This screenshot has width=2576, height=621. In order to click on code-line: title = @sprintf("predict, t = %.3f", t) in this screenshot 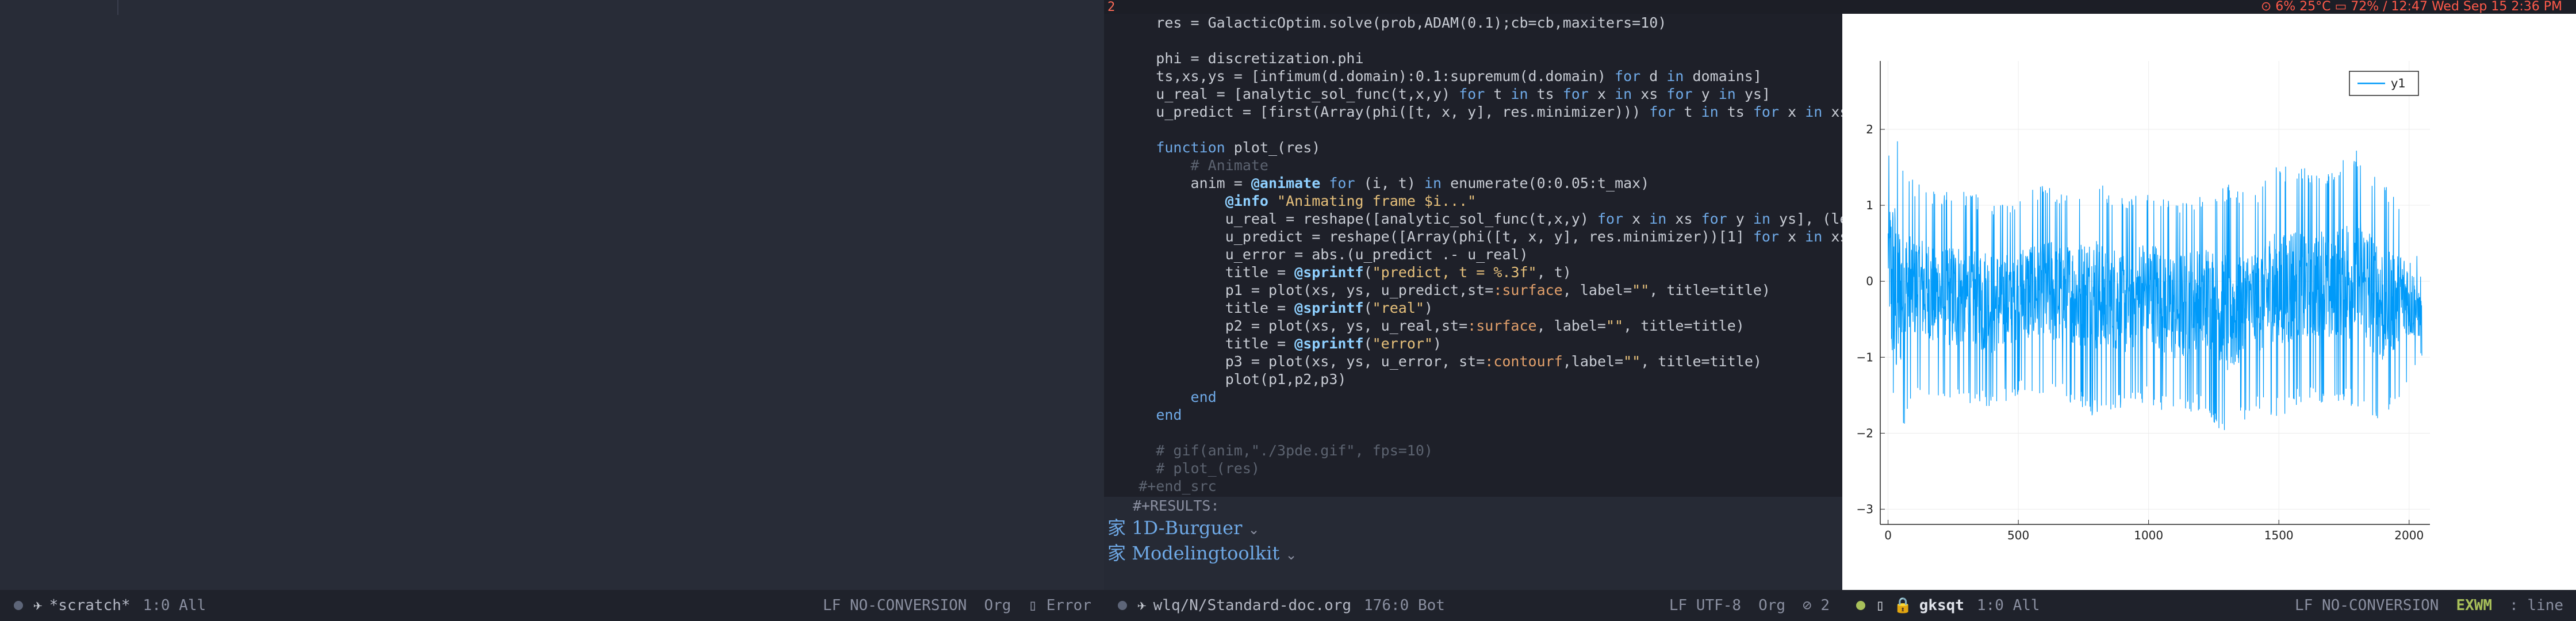, I will do `click(1473, 272)`.